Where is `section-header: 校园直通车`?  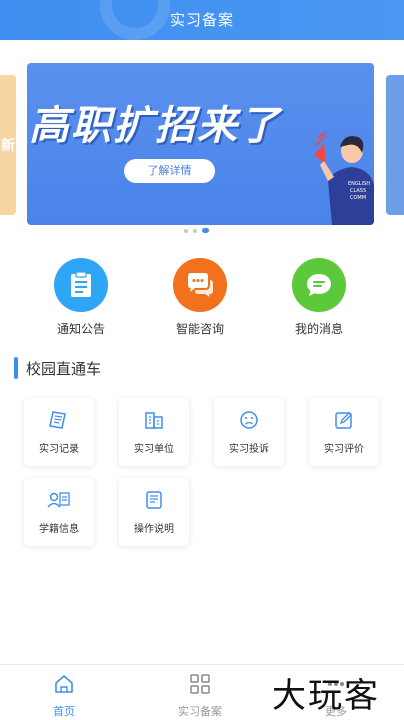 section-header: 校园直通车 is located at coordinates (57, 368).